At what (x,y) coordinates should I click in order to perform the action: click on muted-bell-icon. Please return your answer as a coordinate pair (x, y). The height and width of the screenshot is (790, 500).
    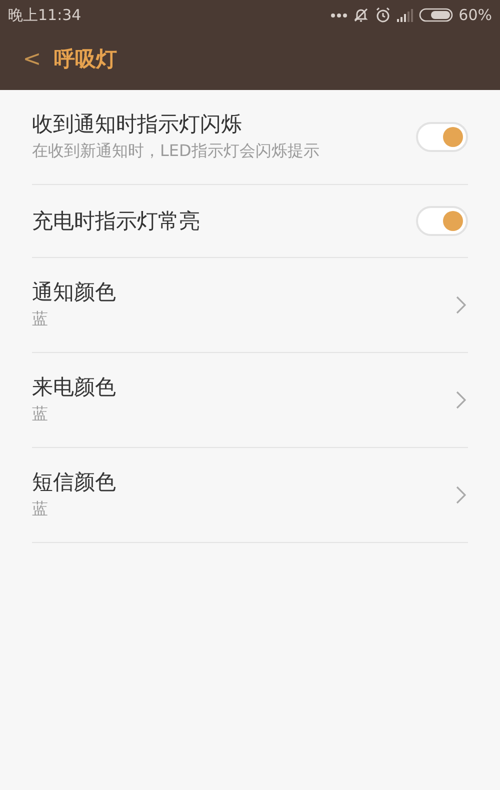
    Looking at the image, I should click on (360, 15).